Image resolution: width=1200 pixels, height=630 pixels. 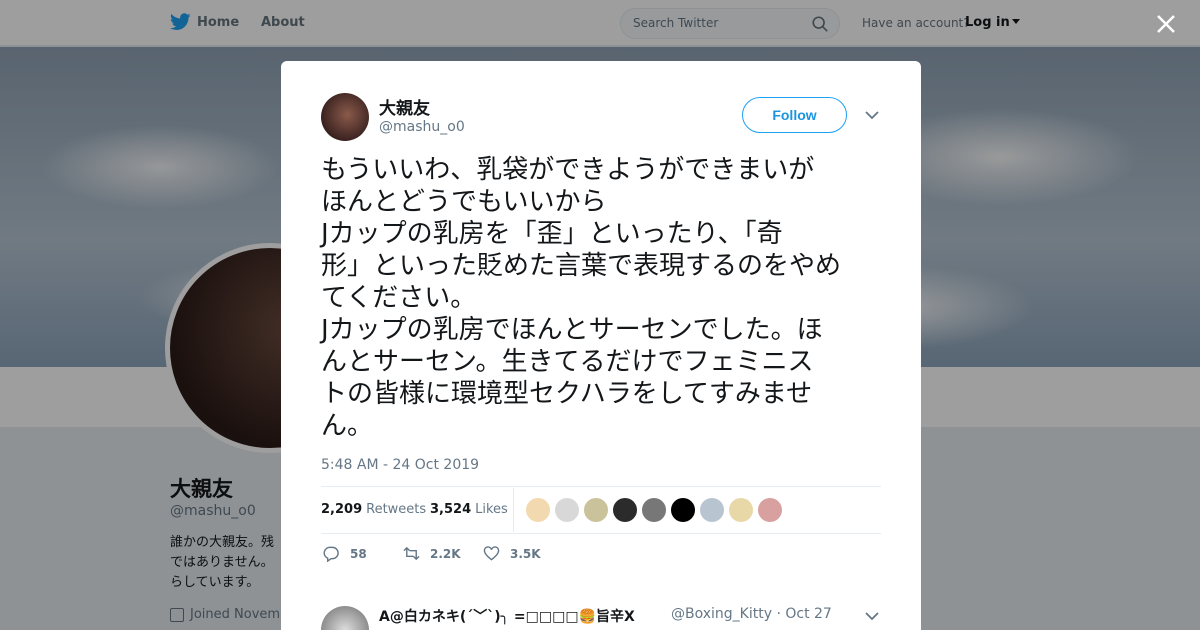 I want to click on like-action: 3.5K, so click(x=512, y=553).